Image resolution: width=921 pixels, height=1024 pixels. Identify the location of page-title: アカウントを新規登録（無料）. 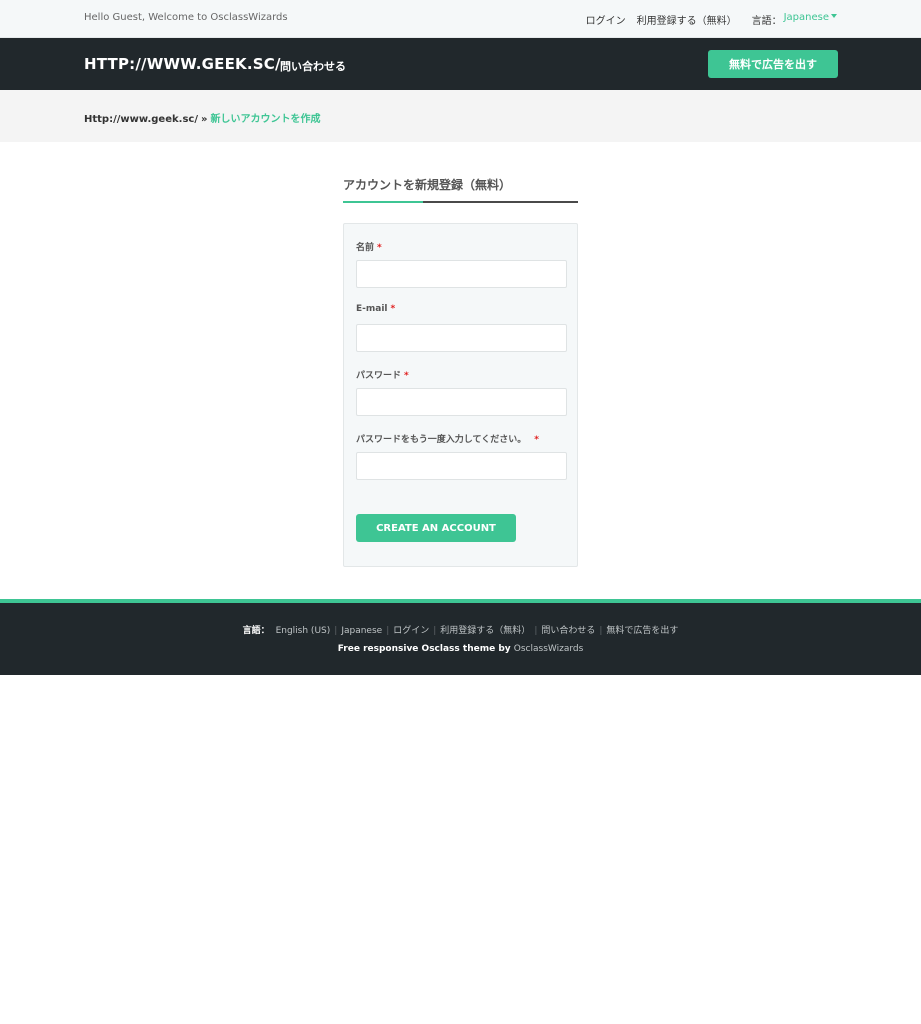
(427, 185).